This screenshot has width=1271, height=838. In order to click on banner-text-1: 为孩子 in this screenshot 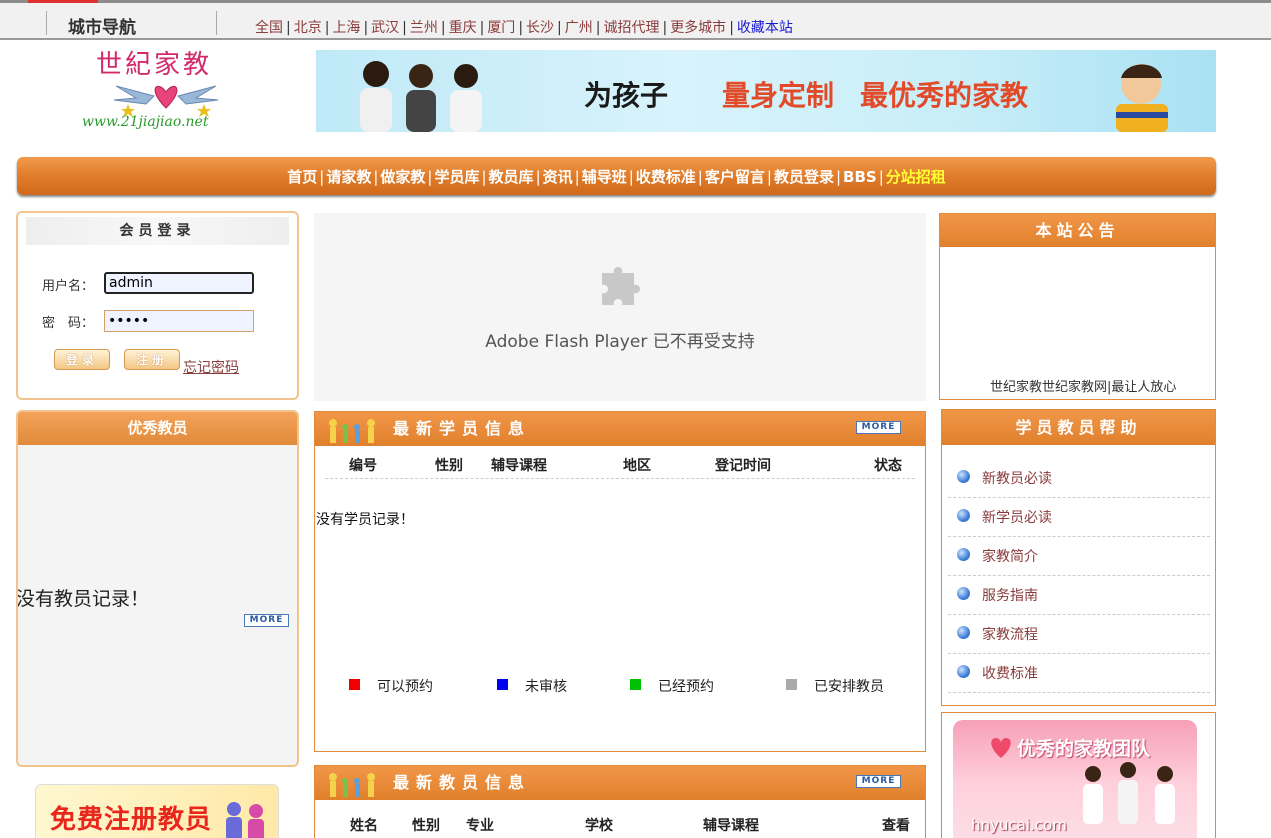, I will do `click(626, 95)`.